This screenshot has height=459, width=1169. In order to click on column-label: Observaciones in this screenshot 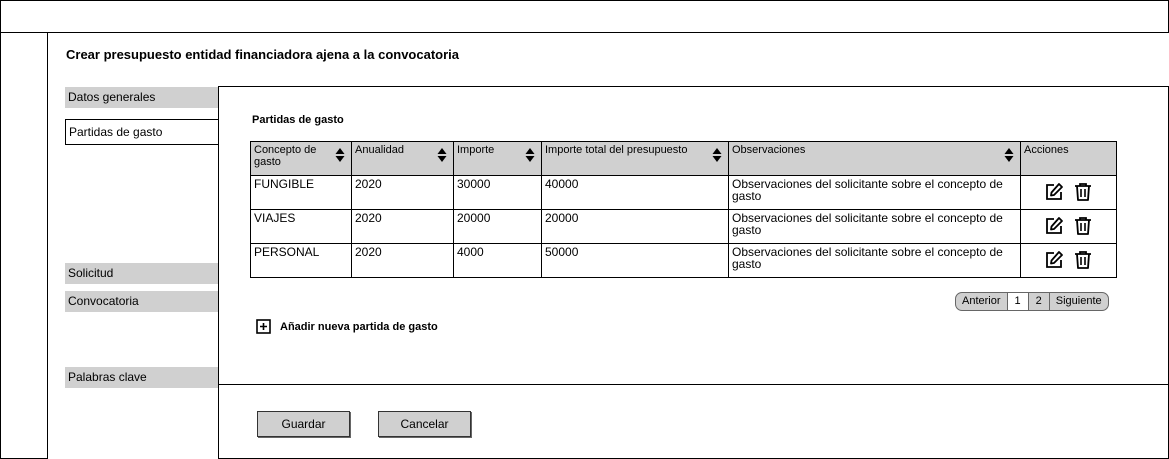, I will do `click(769, 150)`.